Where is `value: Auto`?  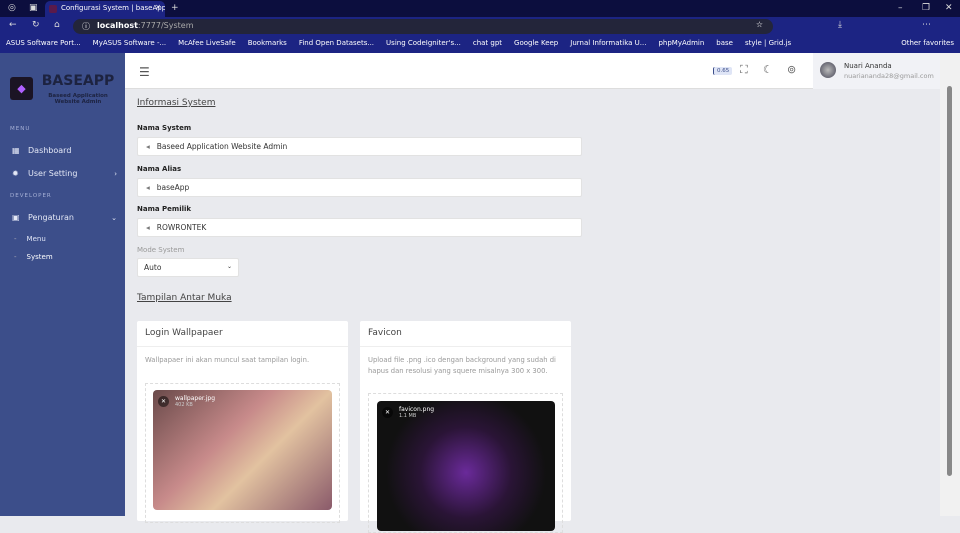
value: Auto is located at coordinates (153, 267).